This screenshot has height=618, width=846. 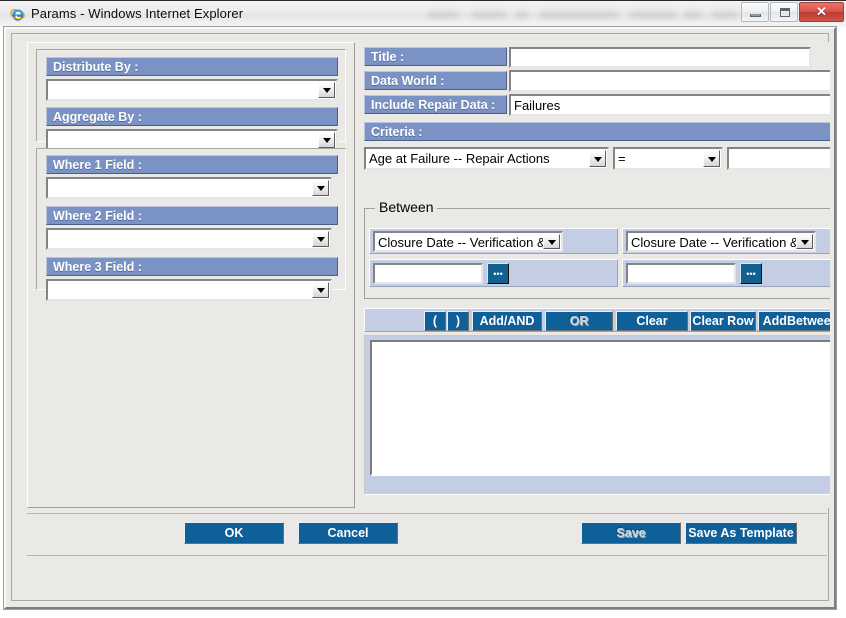 I want to click on criteria-field-dropdown: Age at Failure -- Repair Actions, so click(x=486, y=158).